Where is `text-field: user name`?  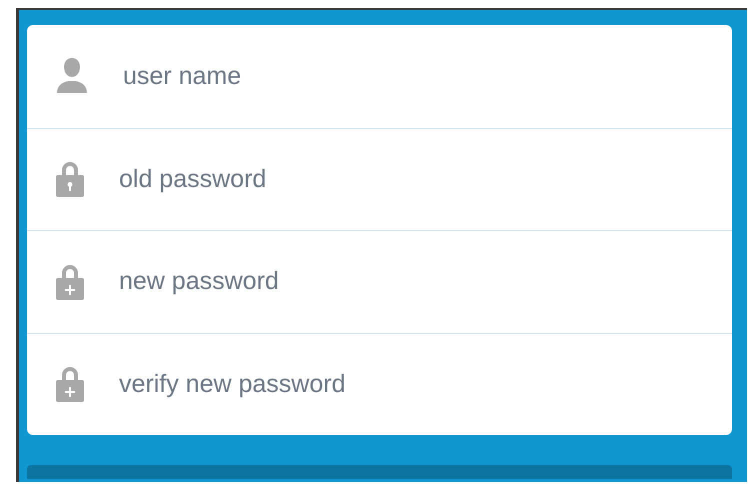
text-field: user name is located at coordinates (417, 76).